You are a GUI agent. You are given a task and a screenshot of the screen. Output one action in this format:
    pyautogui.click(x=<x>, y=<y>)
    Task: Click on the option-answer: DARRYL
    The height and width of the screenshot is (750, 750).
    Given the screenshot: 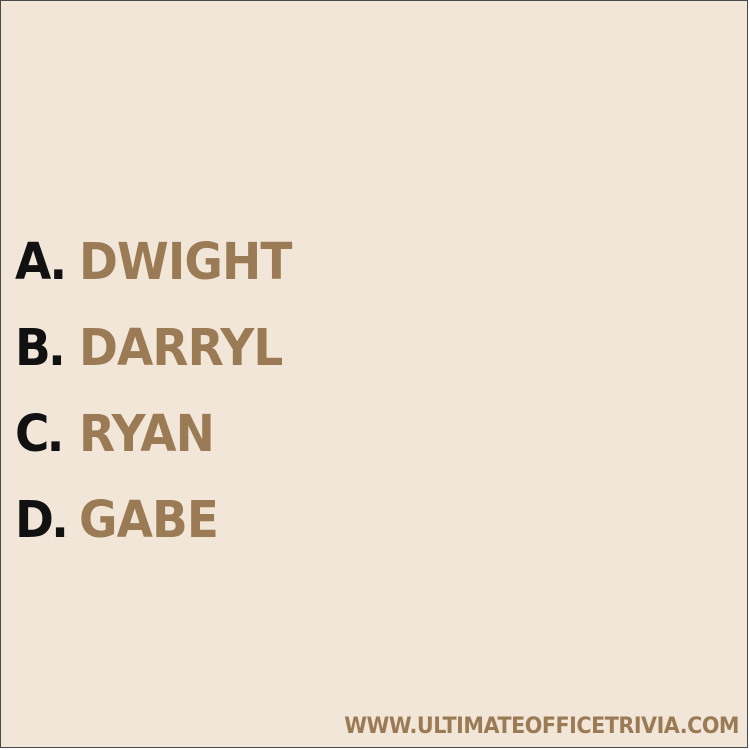 What is the action you would take?
    pyautogui.click(x=181, y=348)
    